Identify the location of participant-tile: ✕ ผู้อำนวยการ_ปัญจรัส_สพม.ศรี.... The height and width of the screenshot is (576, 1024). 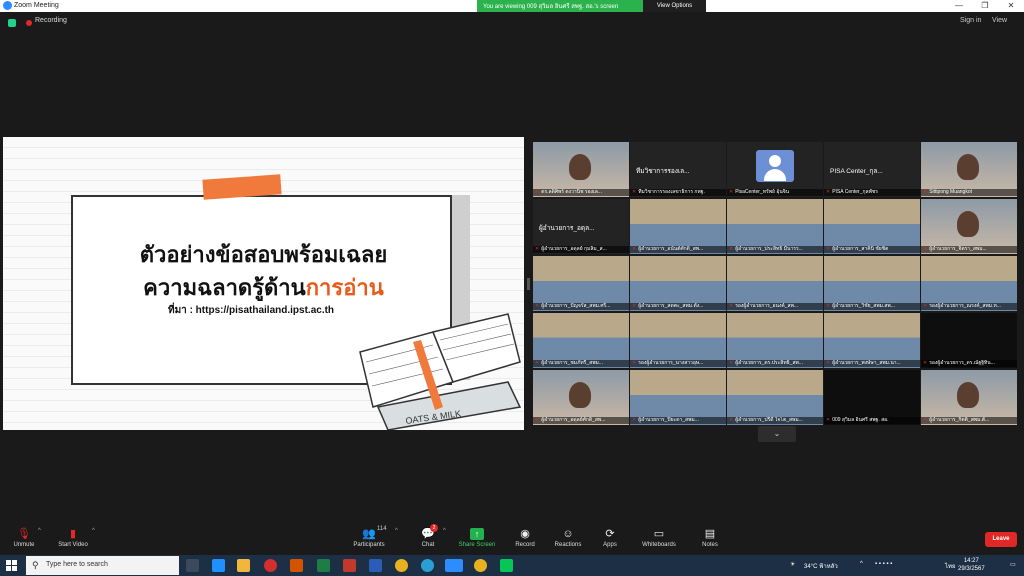
(581, 283).